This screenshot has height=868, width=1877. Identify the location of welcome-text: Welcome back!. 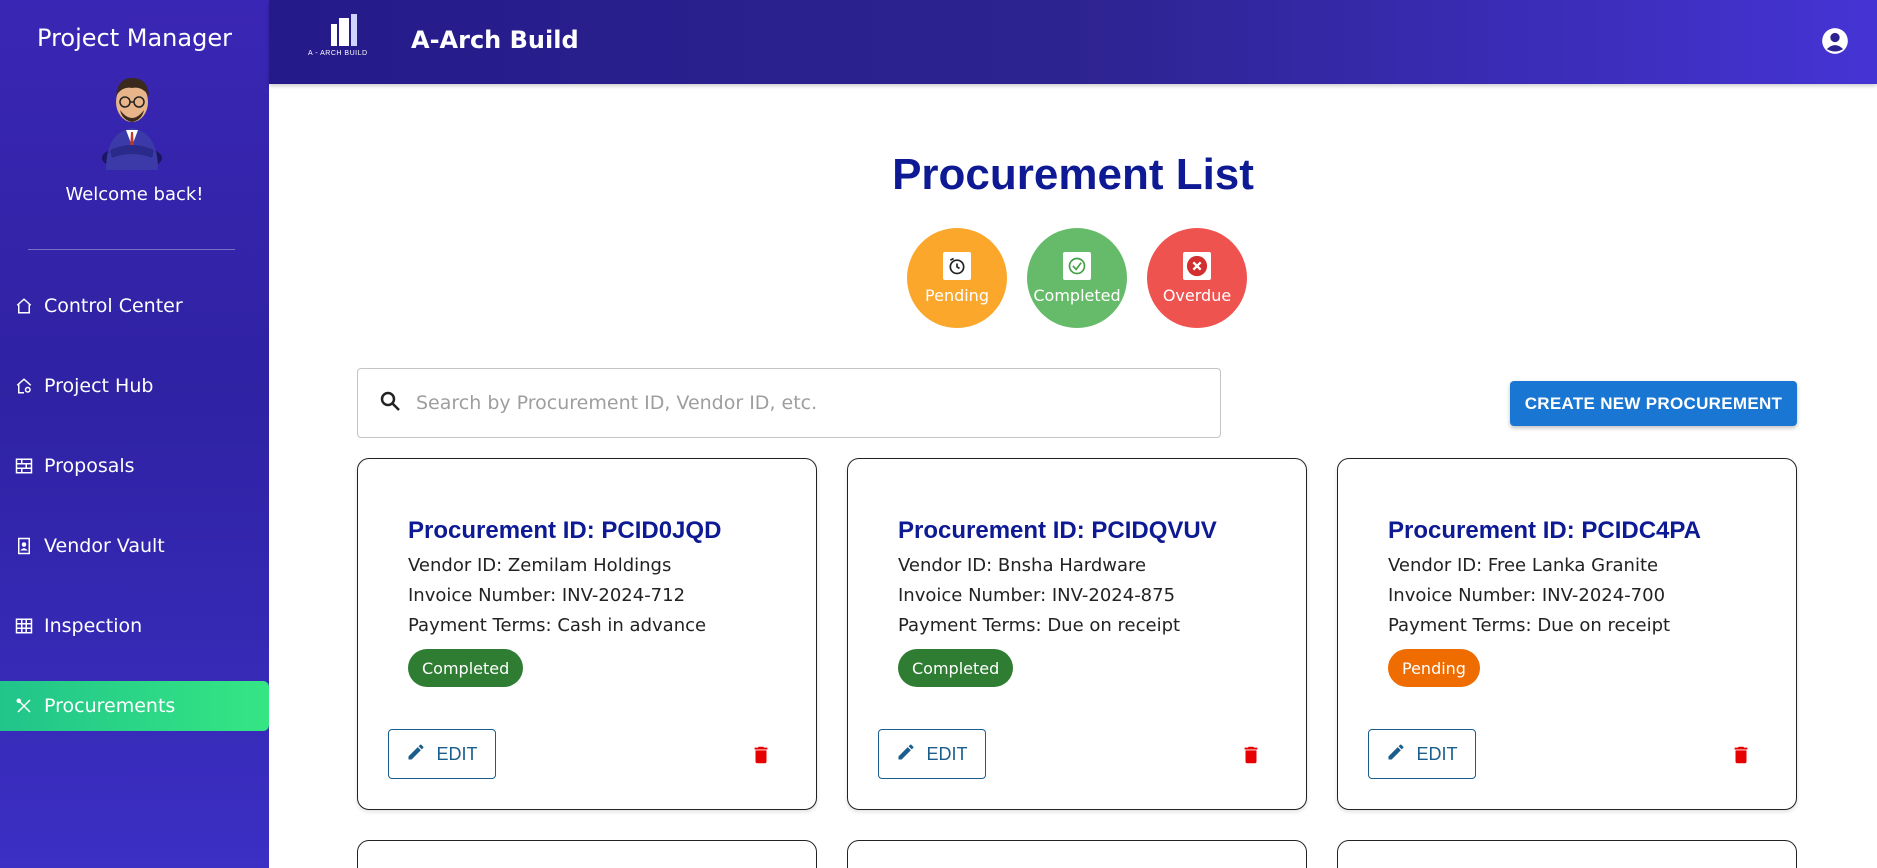
(134, 194).